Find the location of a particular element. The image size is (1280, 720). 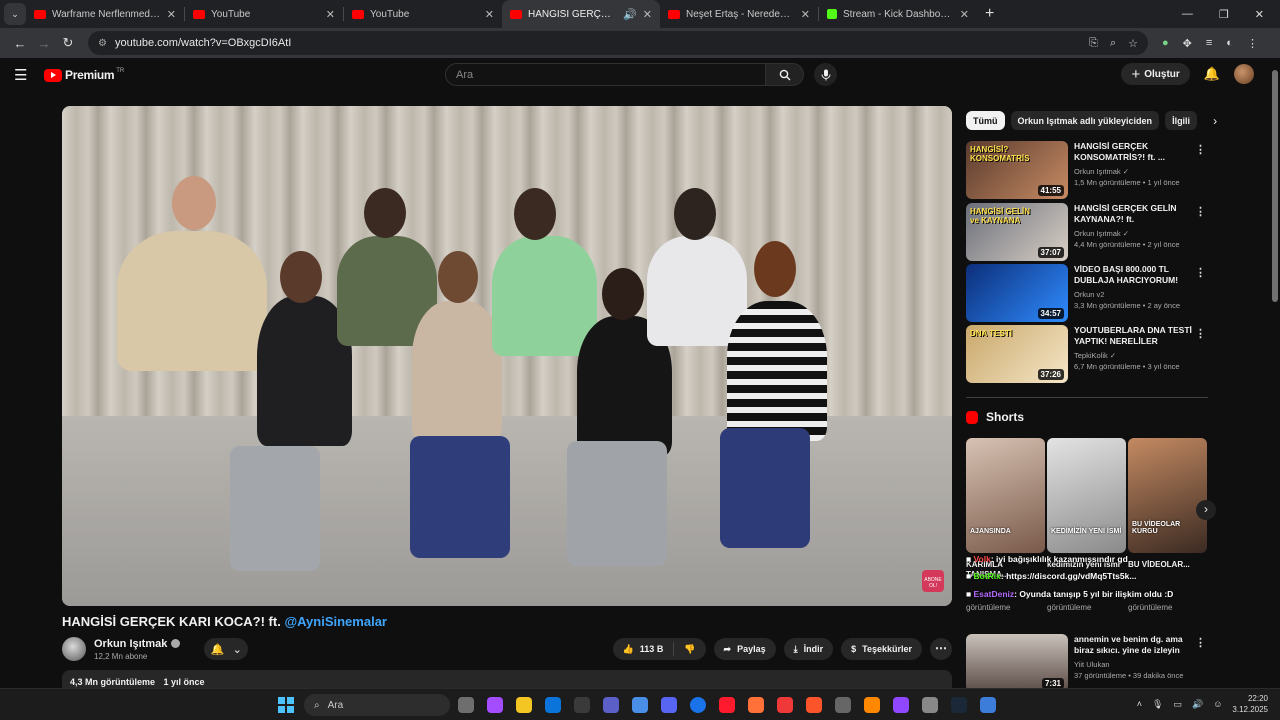

more-actions-button: ⋯ is located at coordinates (941, 649).